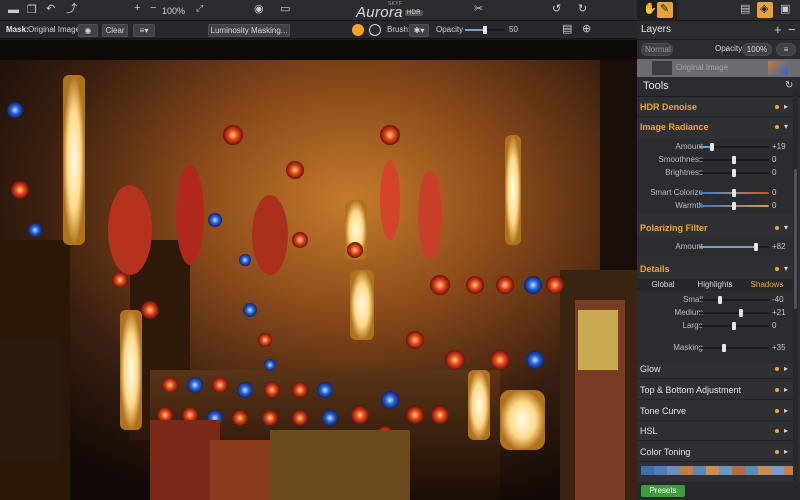 The height and width of the screenshot is (500, 800). What do you see at coordinates (375, 30) in the screenshot?
I see `brush-erase-toggle` at bounding box center [375, 30].